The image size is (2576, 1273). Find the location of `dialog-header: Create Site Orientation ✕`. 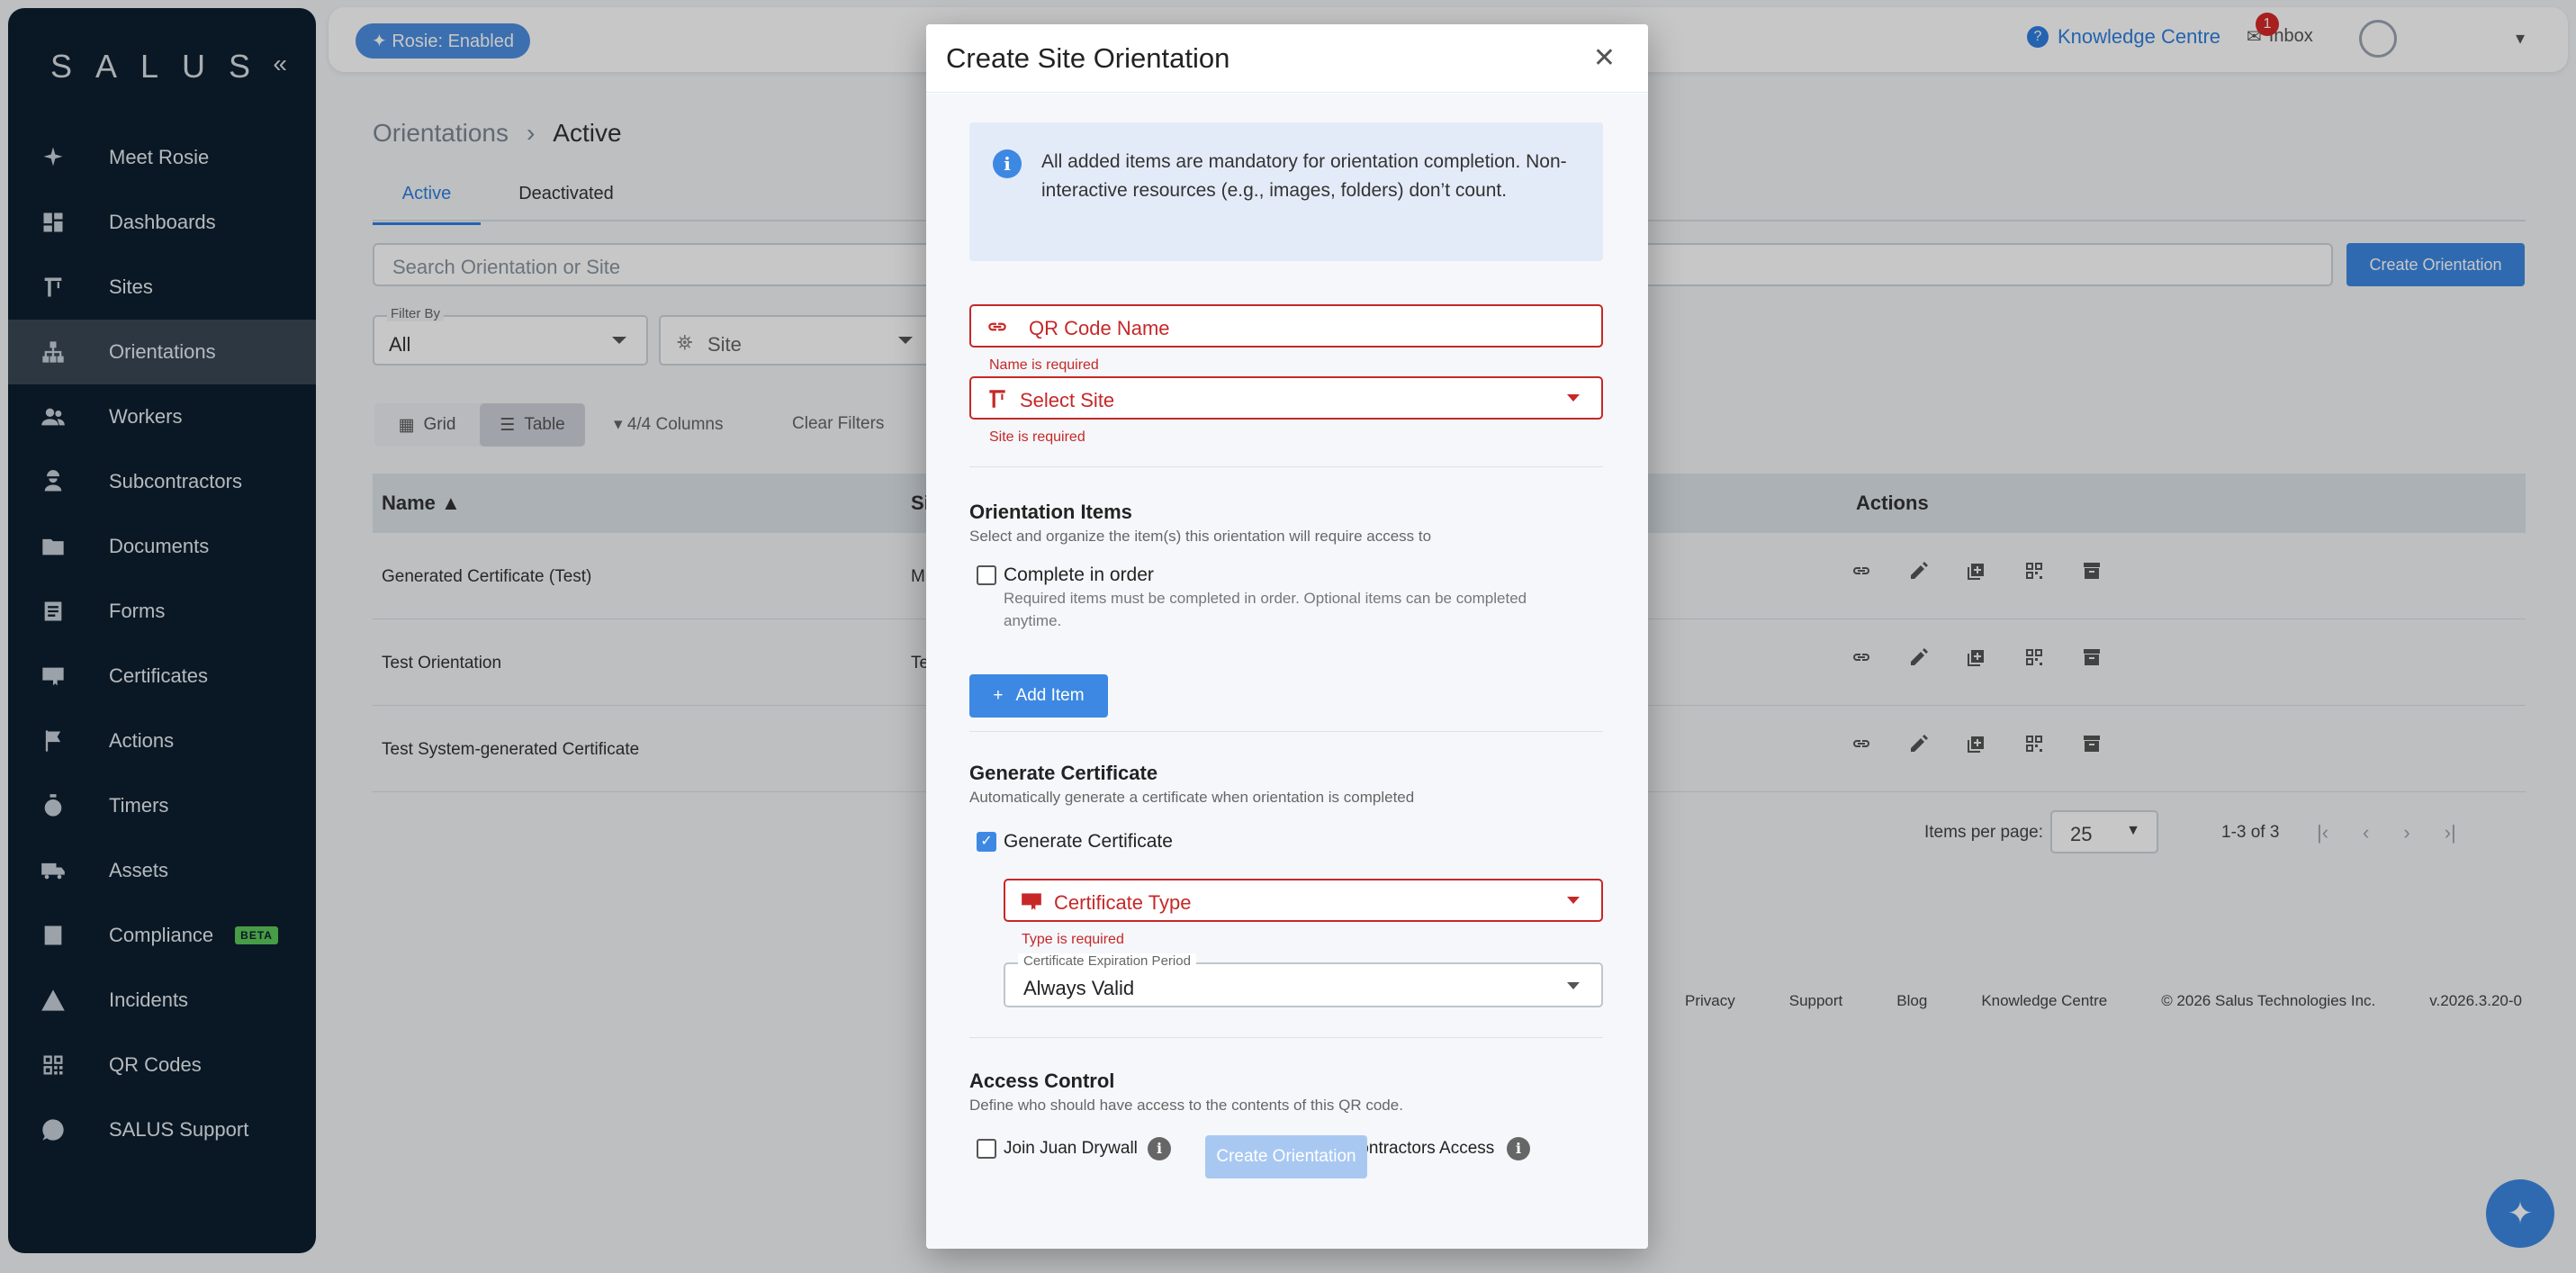

dialog-header: Create Site Orientation ✕ is located at coordinates (1287, 59).